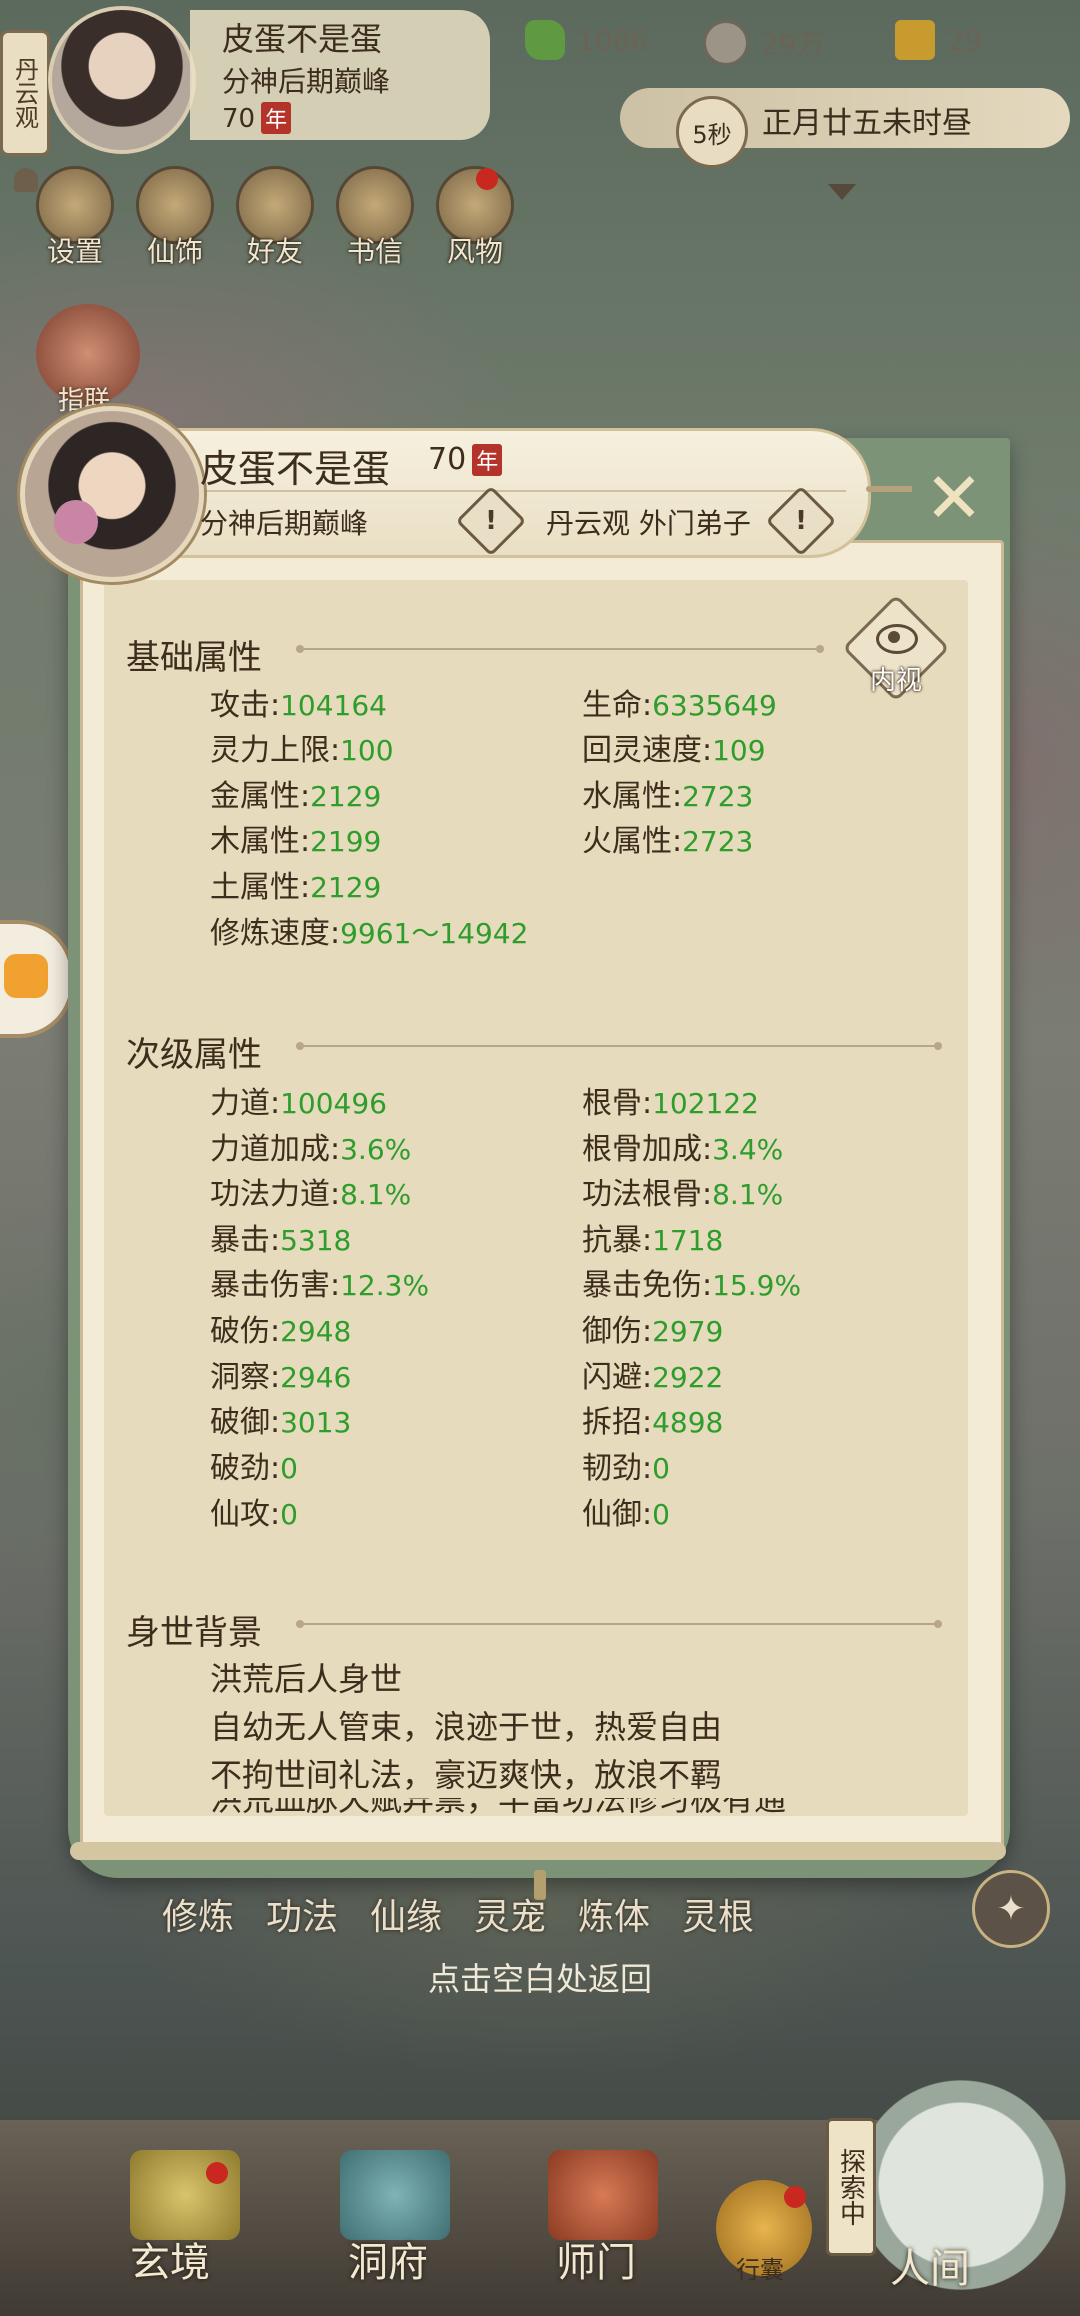 The height and width of the screenshot is (2316, 1080). What do you see at coordinates (626, 1468) in the screenshot?
I see `attr-tenacity: 韧劲:0` at bounding box center [626, 1468].